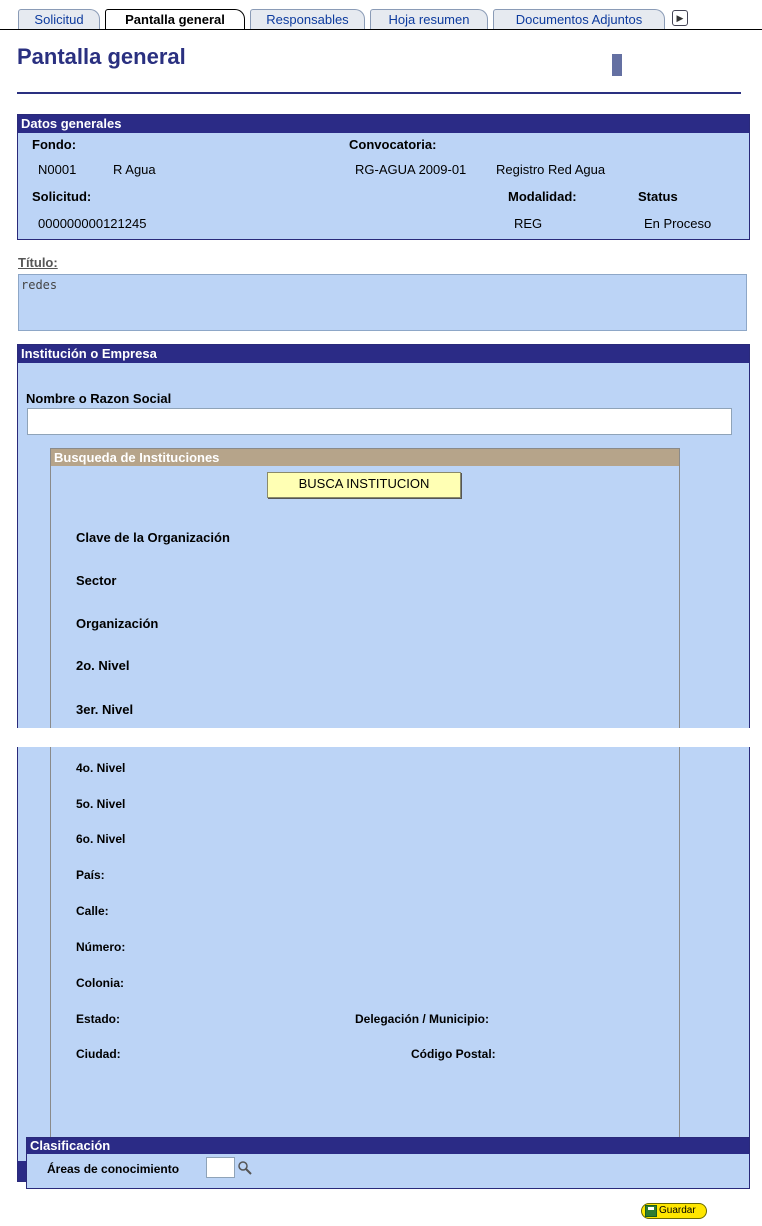 The width and height of the screenshot is (762, 1226). What do you see at coordinates (579, 19) in the screenshot?
I see `tab-documentos-adjuntos: Documentos Adjuntos` at bounding box center [579, 19].